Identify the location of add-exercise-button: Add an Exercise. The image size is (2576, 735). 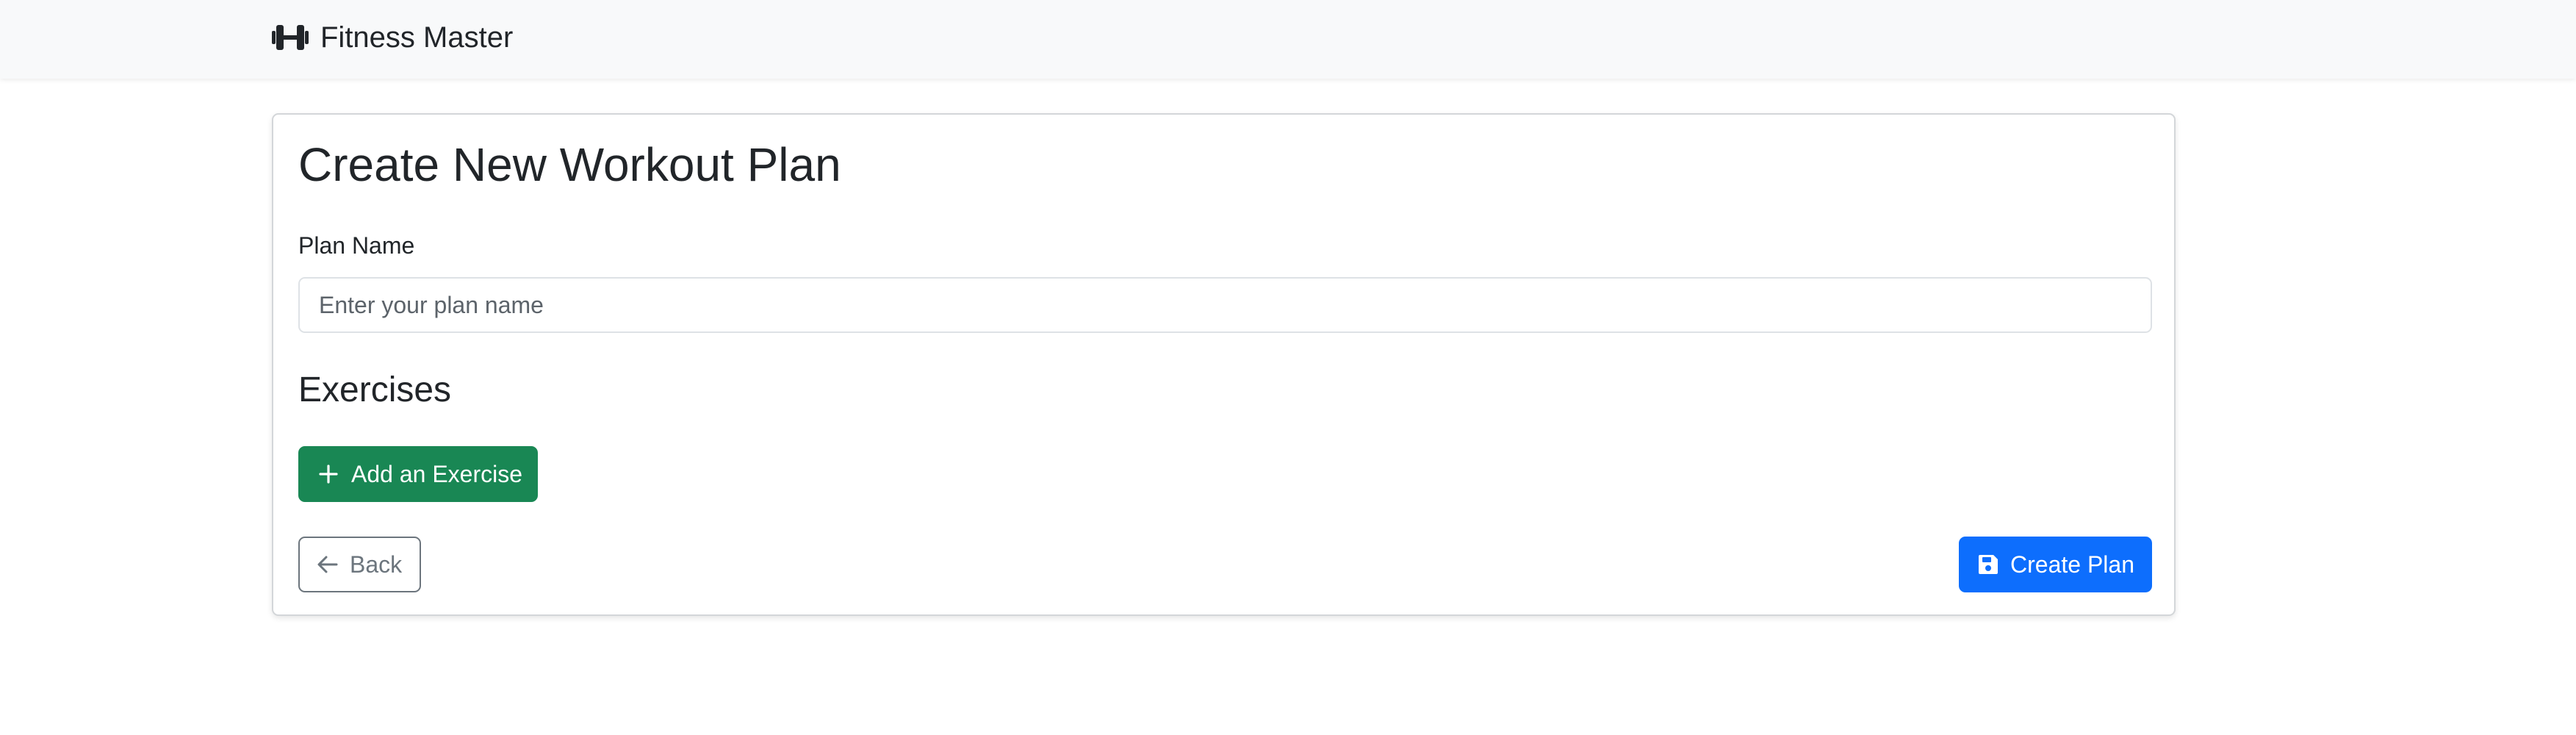
(418, 474).